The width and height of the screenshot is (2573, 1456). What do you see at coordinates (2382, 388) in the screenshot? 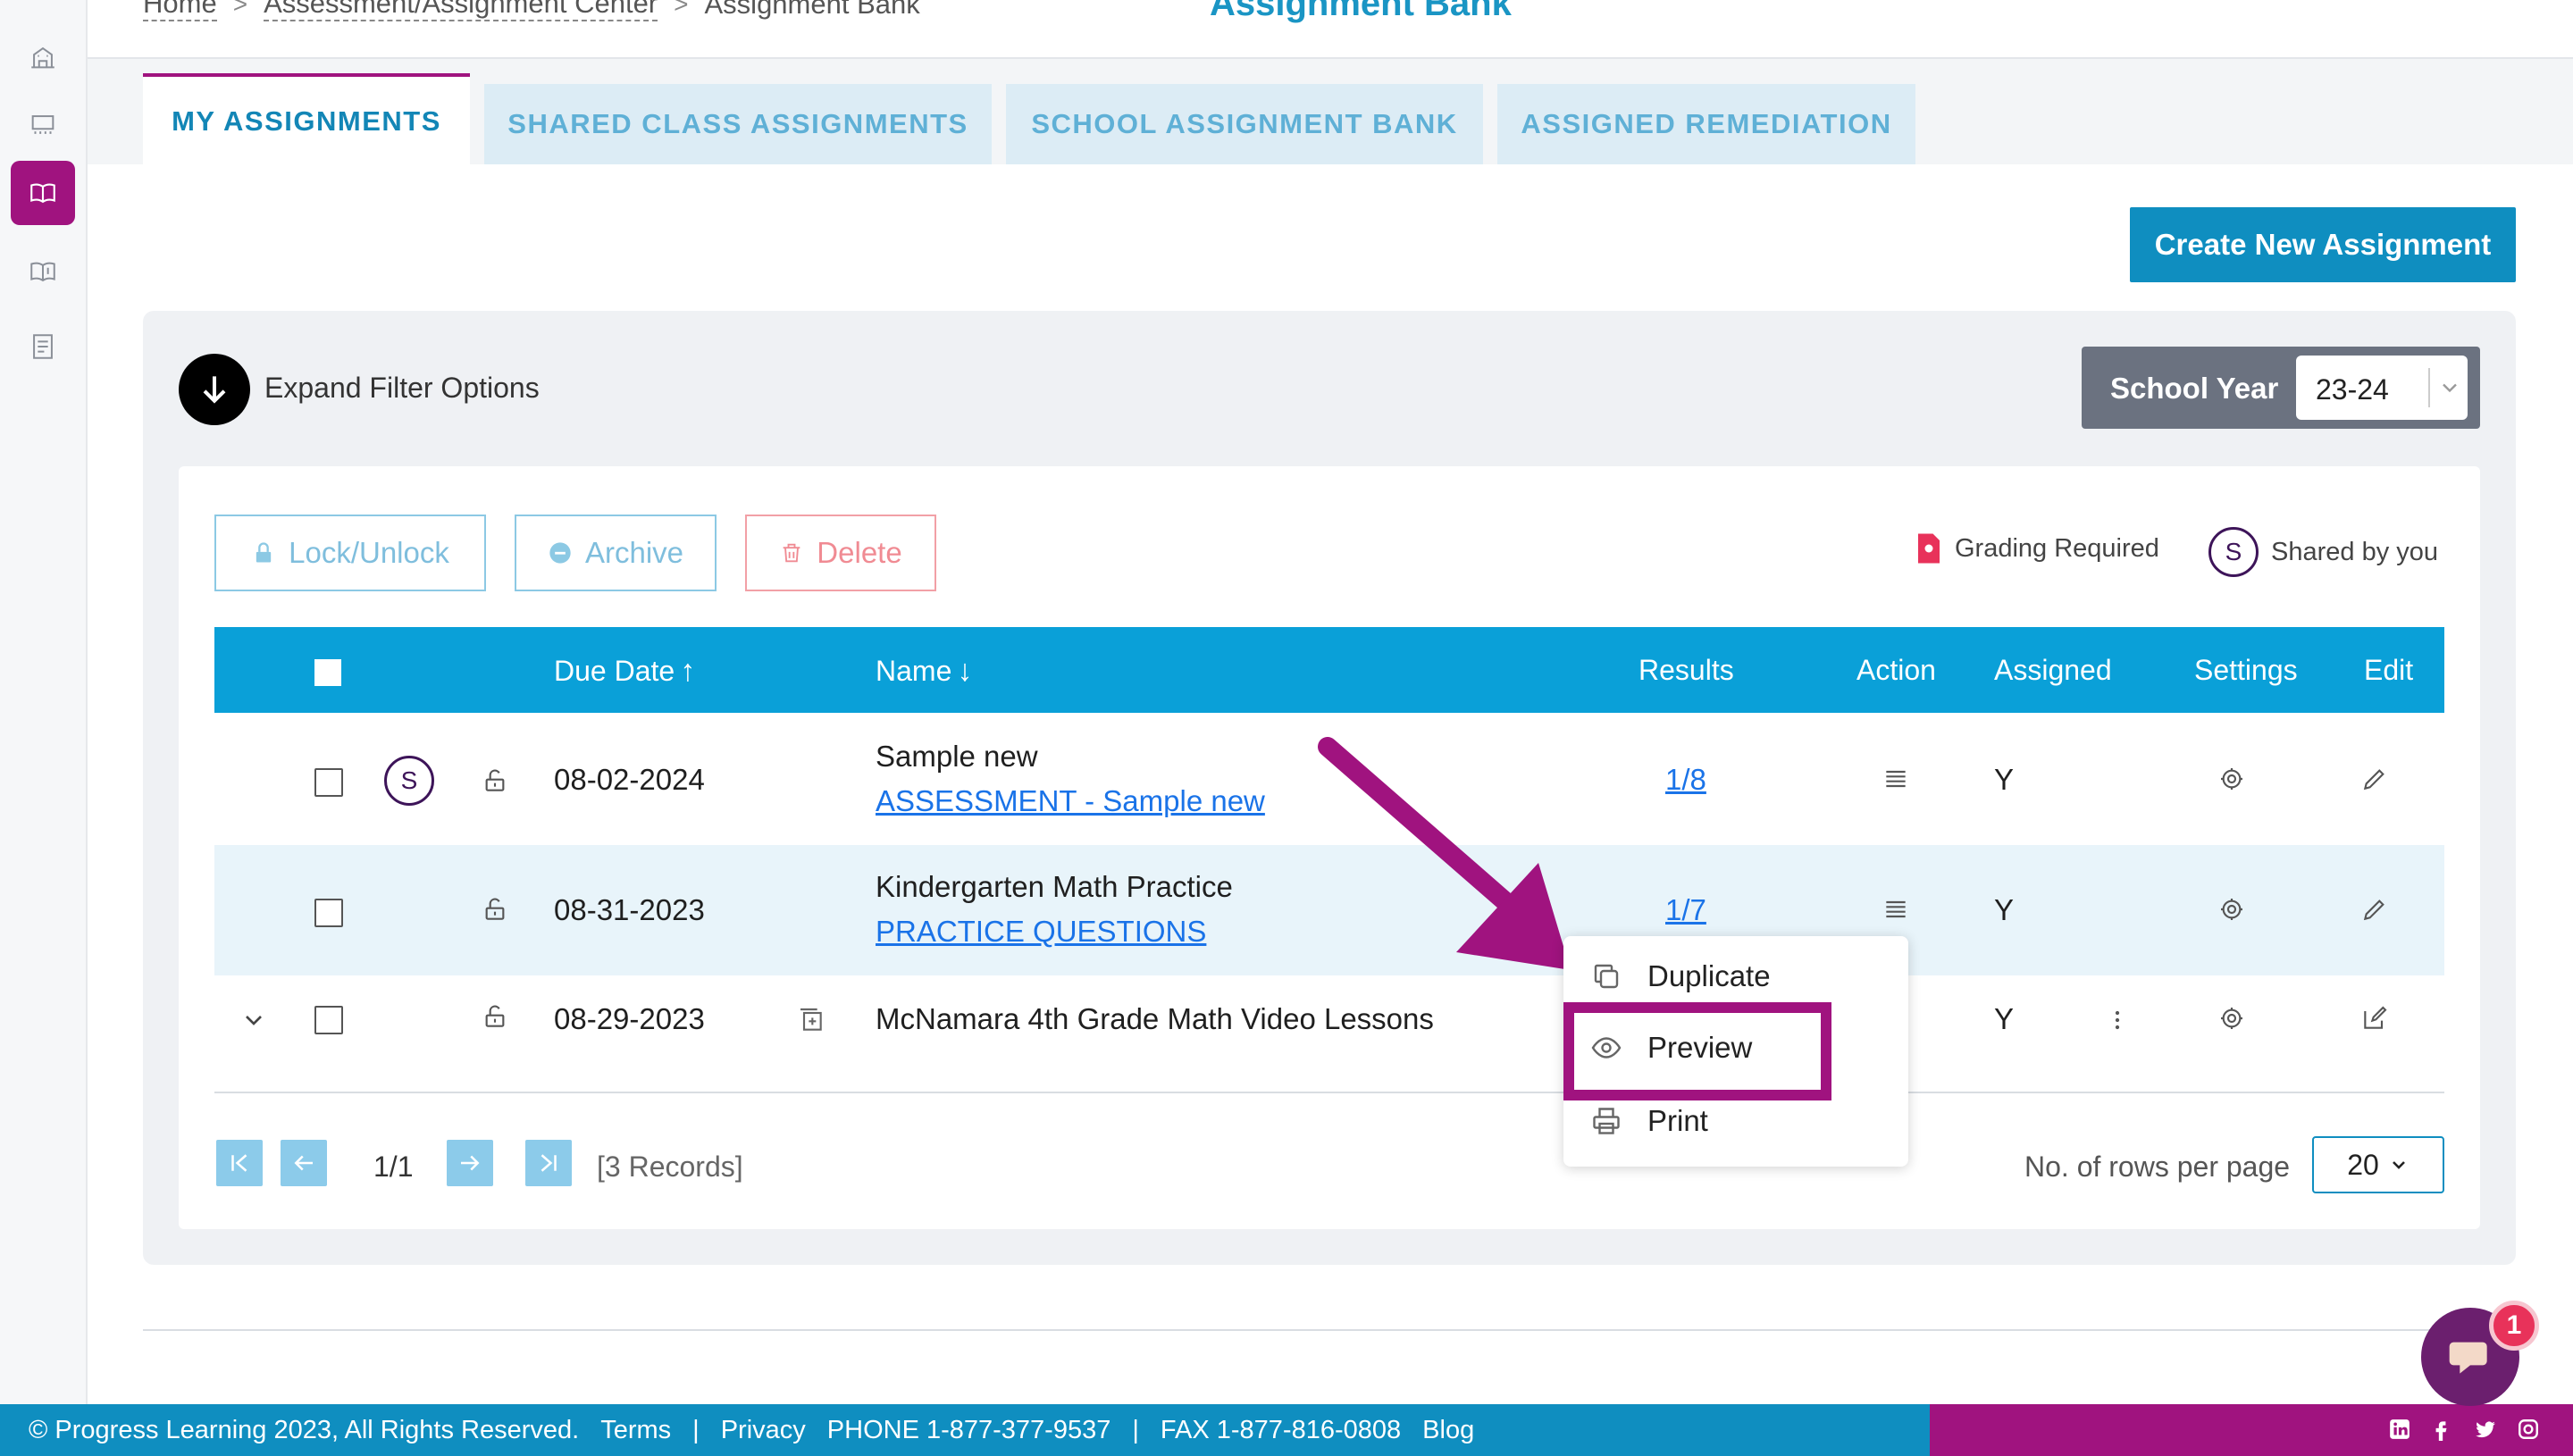
I see `school-year-select: 23-24` at bounding box center [2382, 388].